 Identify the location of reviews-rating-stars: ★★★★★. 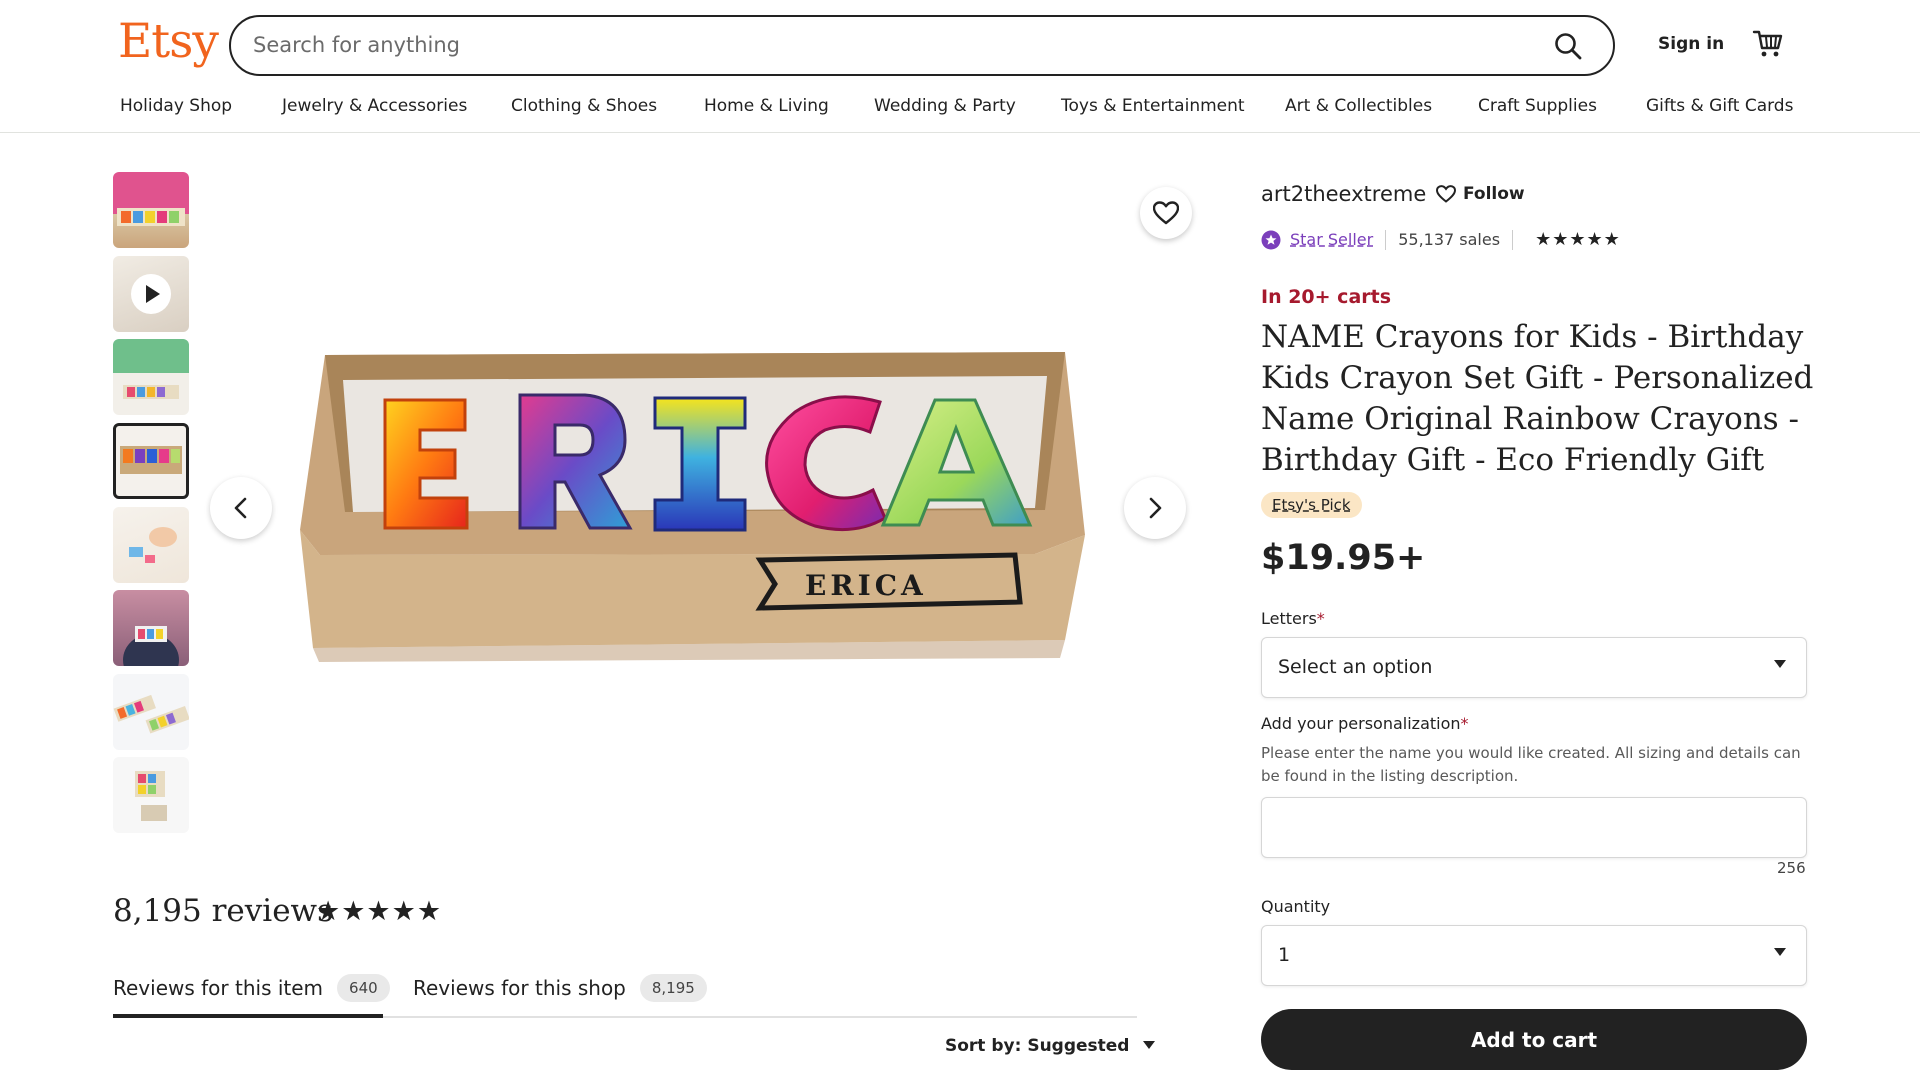
(379, 911).